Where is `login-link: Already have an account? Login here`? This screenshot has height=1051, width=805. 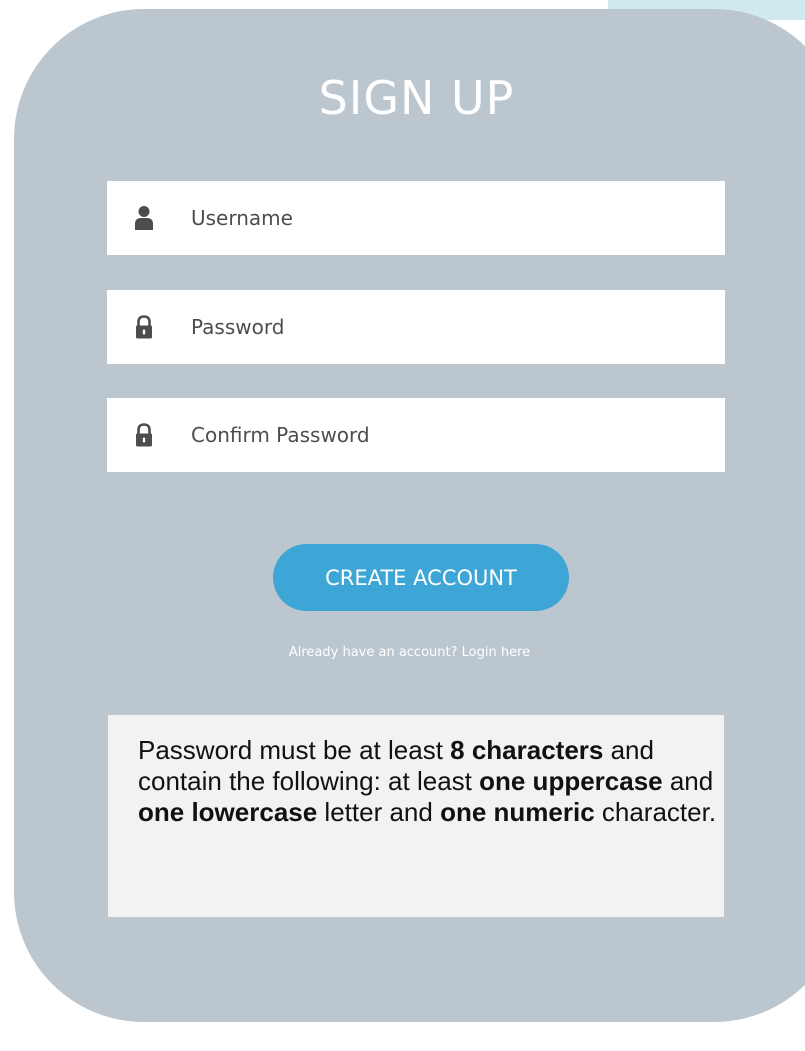
login-link: Already have an account? Login here is located at coordinates (409, 652).